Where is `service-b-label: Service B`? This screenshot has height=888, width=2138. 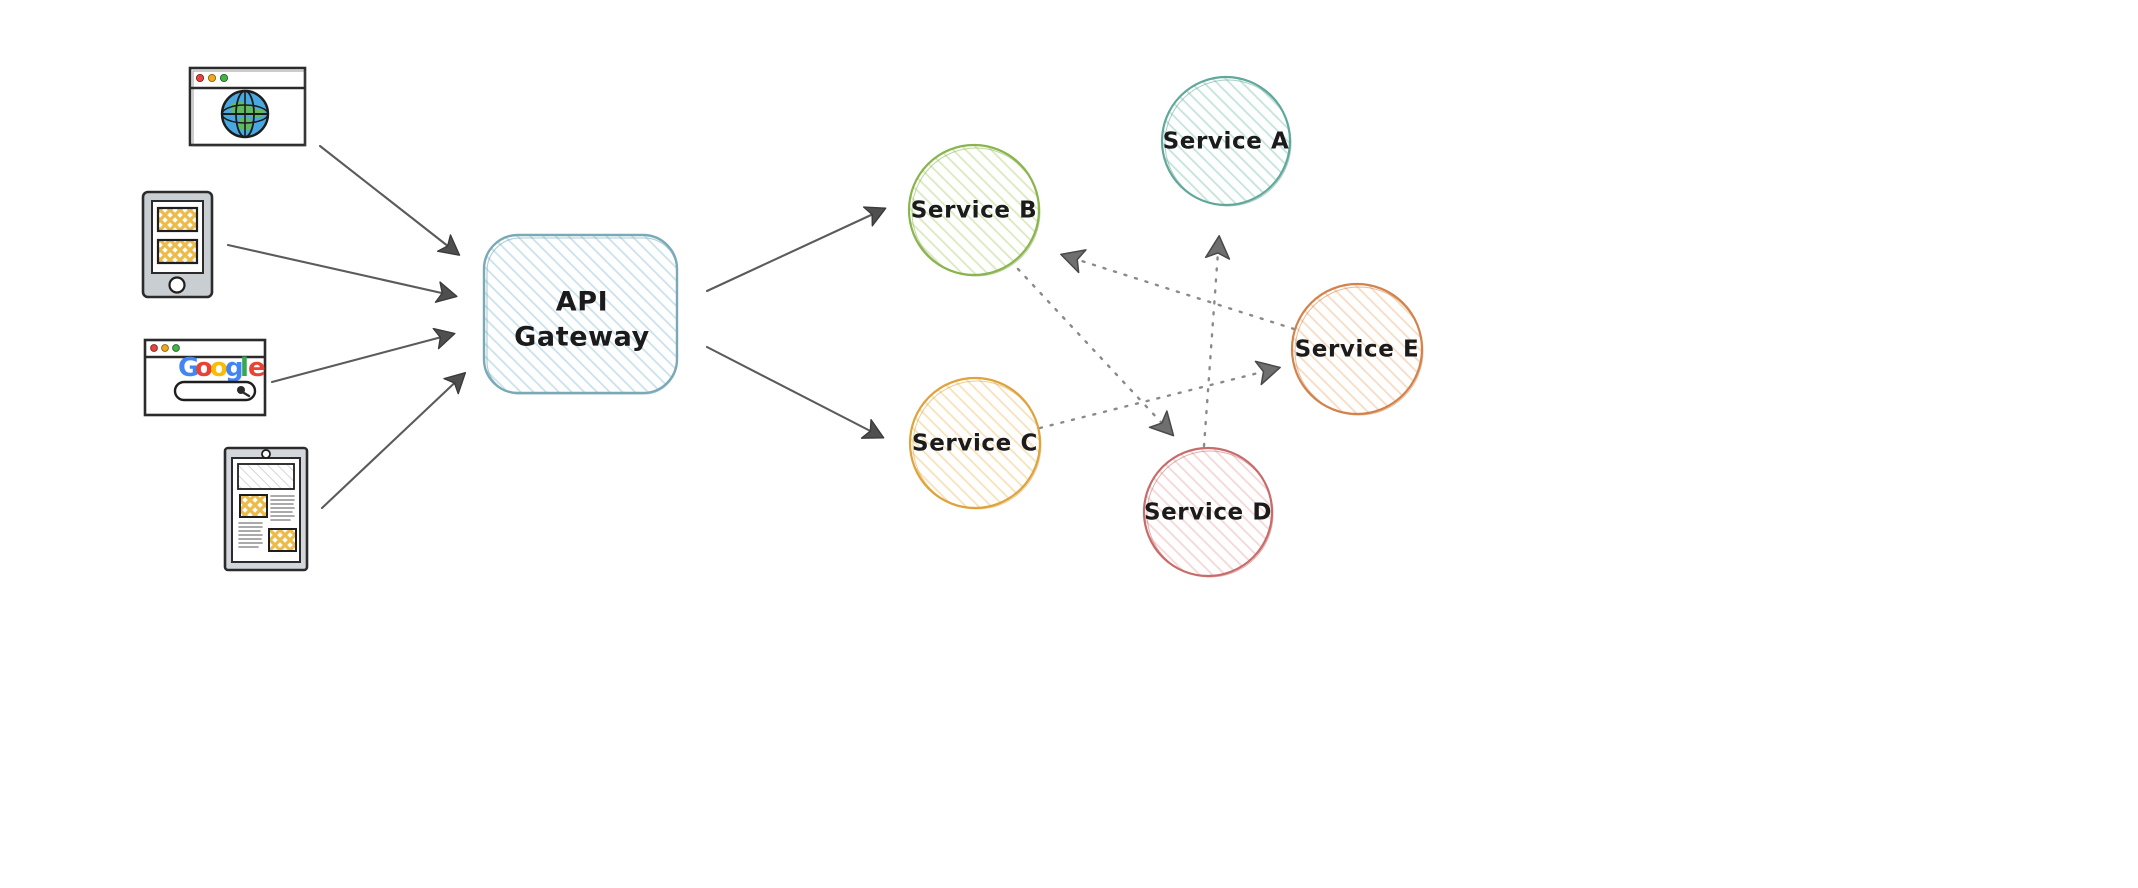 service-b-label: Service B is located at coordinates (974, 211).